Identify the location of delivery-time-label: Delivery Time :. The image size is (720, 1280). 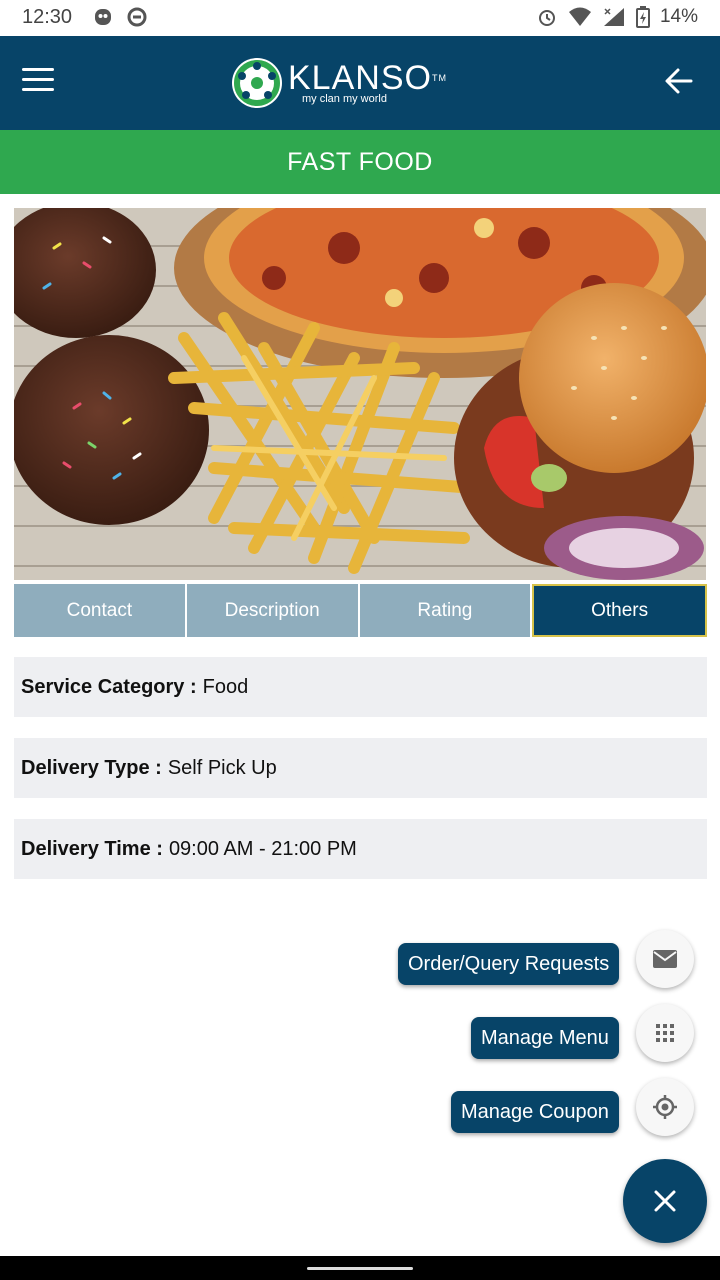
(92, 848).